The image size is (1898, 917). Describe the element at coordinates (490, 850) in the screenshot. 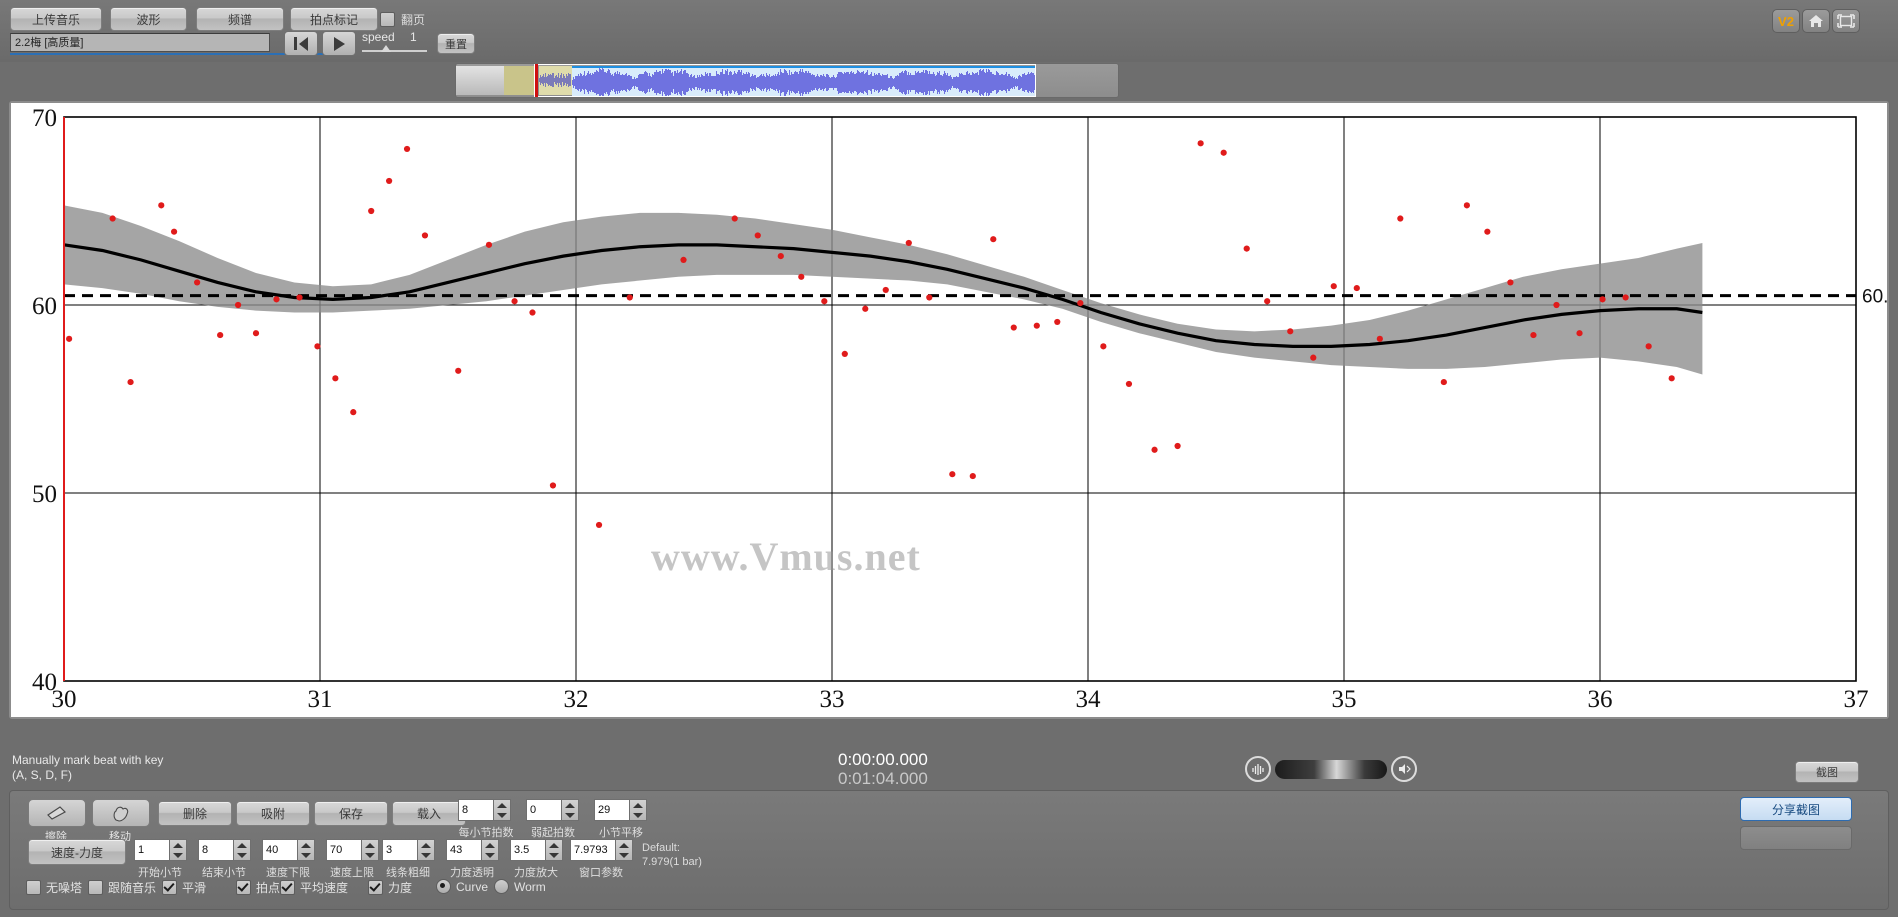

I see `dynamics-alpha-arrows` at that location.